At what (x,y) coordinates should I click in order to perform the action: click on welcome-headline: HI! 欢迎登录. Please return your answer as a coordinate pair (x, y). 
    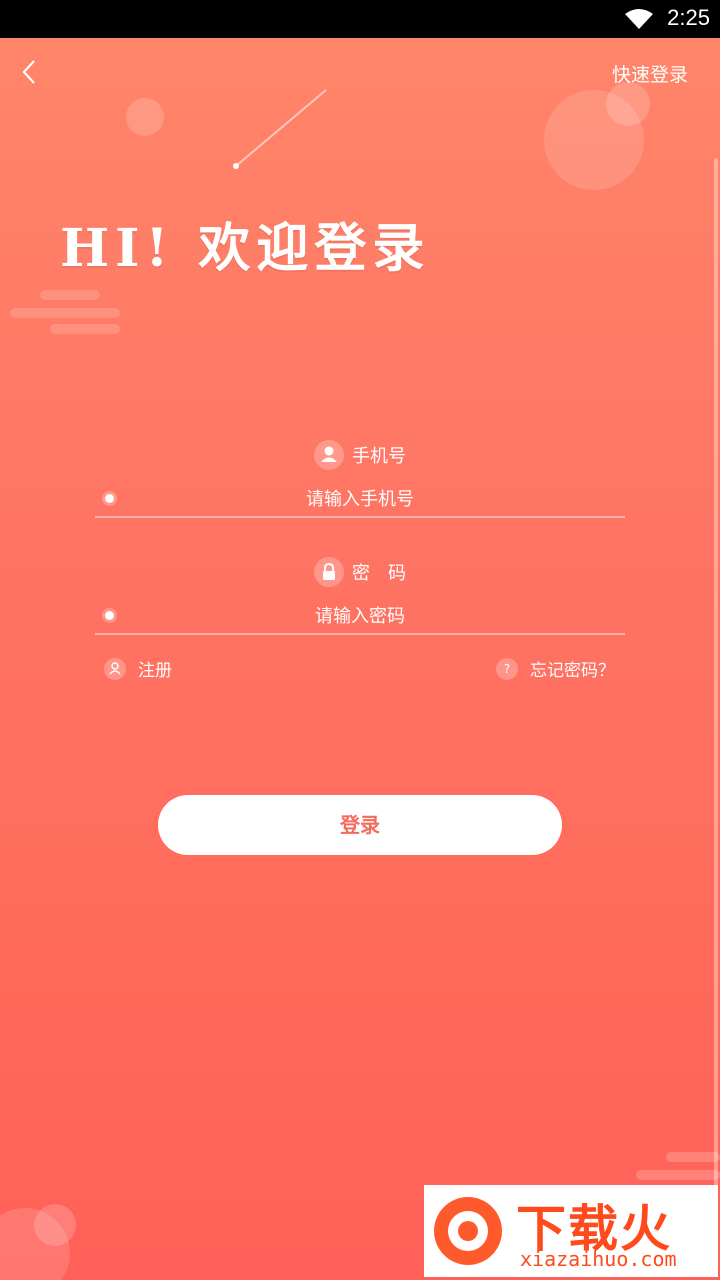
    Looking at the image, I should click on (245, 248).